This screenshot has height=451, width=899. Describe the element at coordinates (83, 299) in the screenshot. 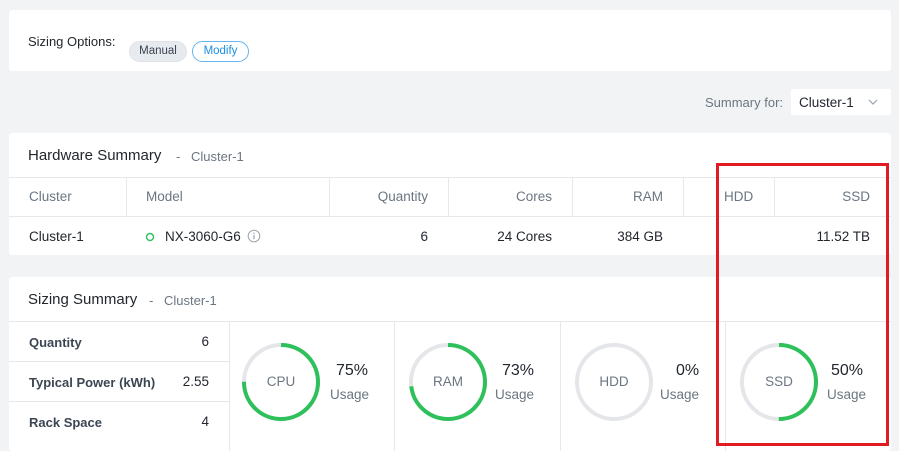

I see `sizing-summary-title: Sizing Summary` at that location.